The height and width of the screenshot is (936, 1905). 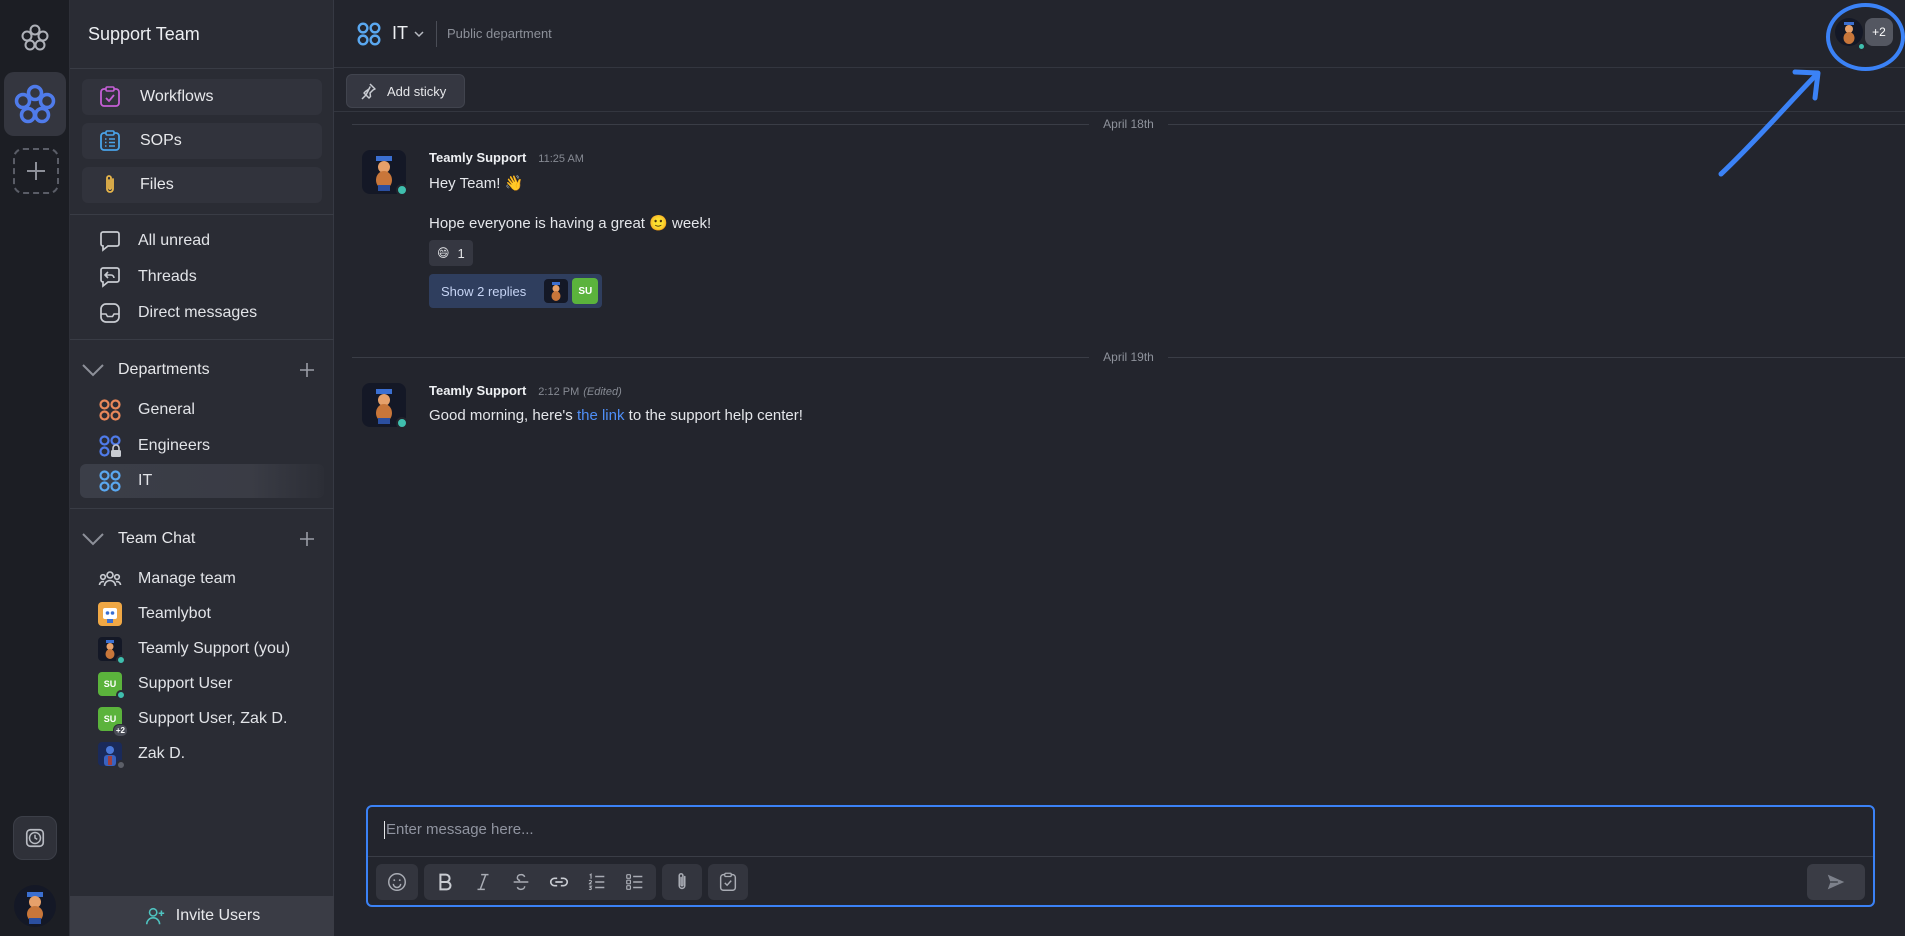 I want to click on section-title: Departments, so click(x=164, y=369).